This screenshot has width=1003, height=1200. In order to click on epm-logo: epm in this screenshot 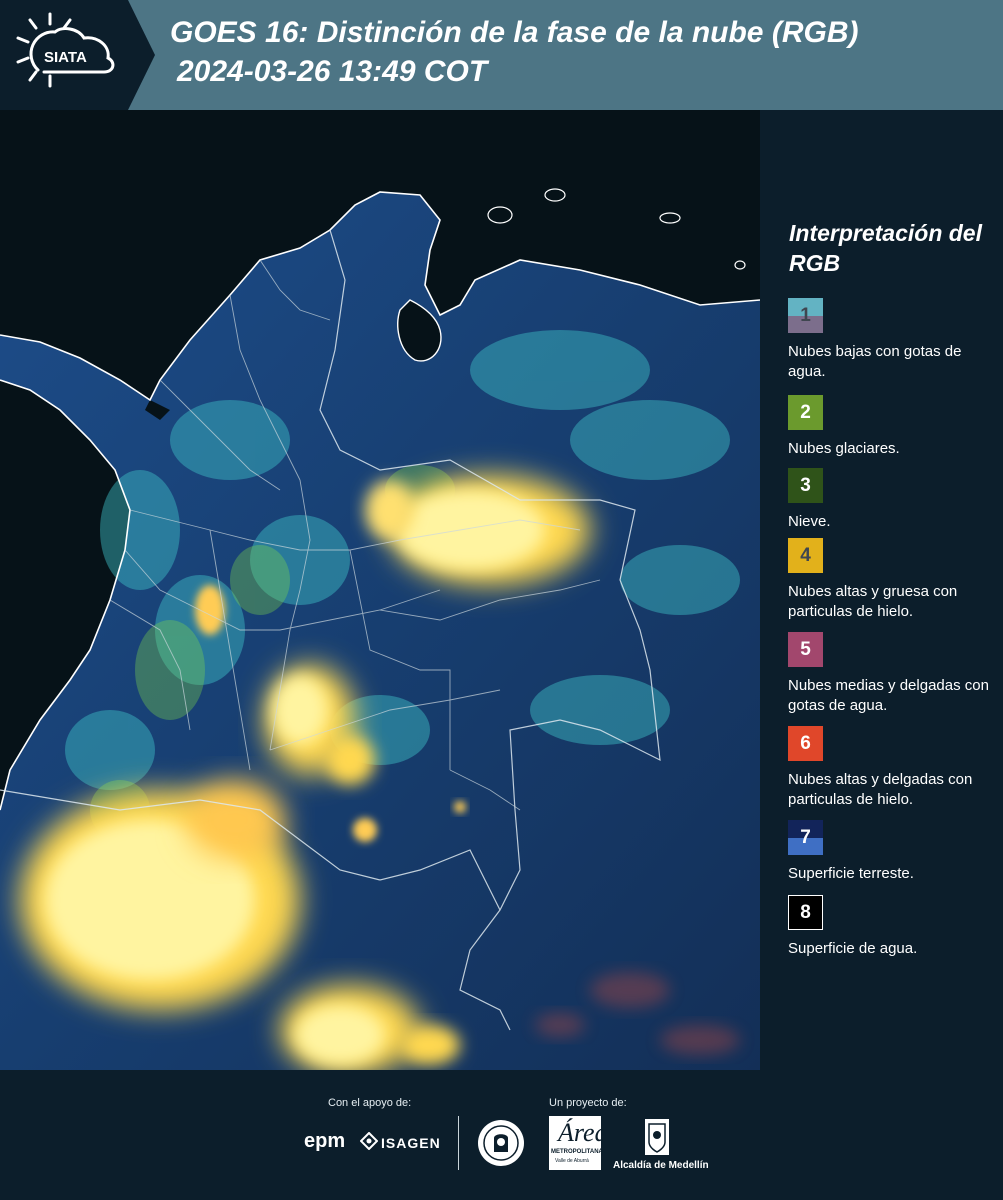, I will do `click(325, 1141)`.